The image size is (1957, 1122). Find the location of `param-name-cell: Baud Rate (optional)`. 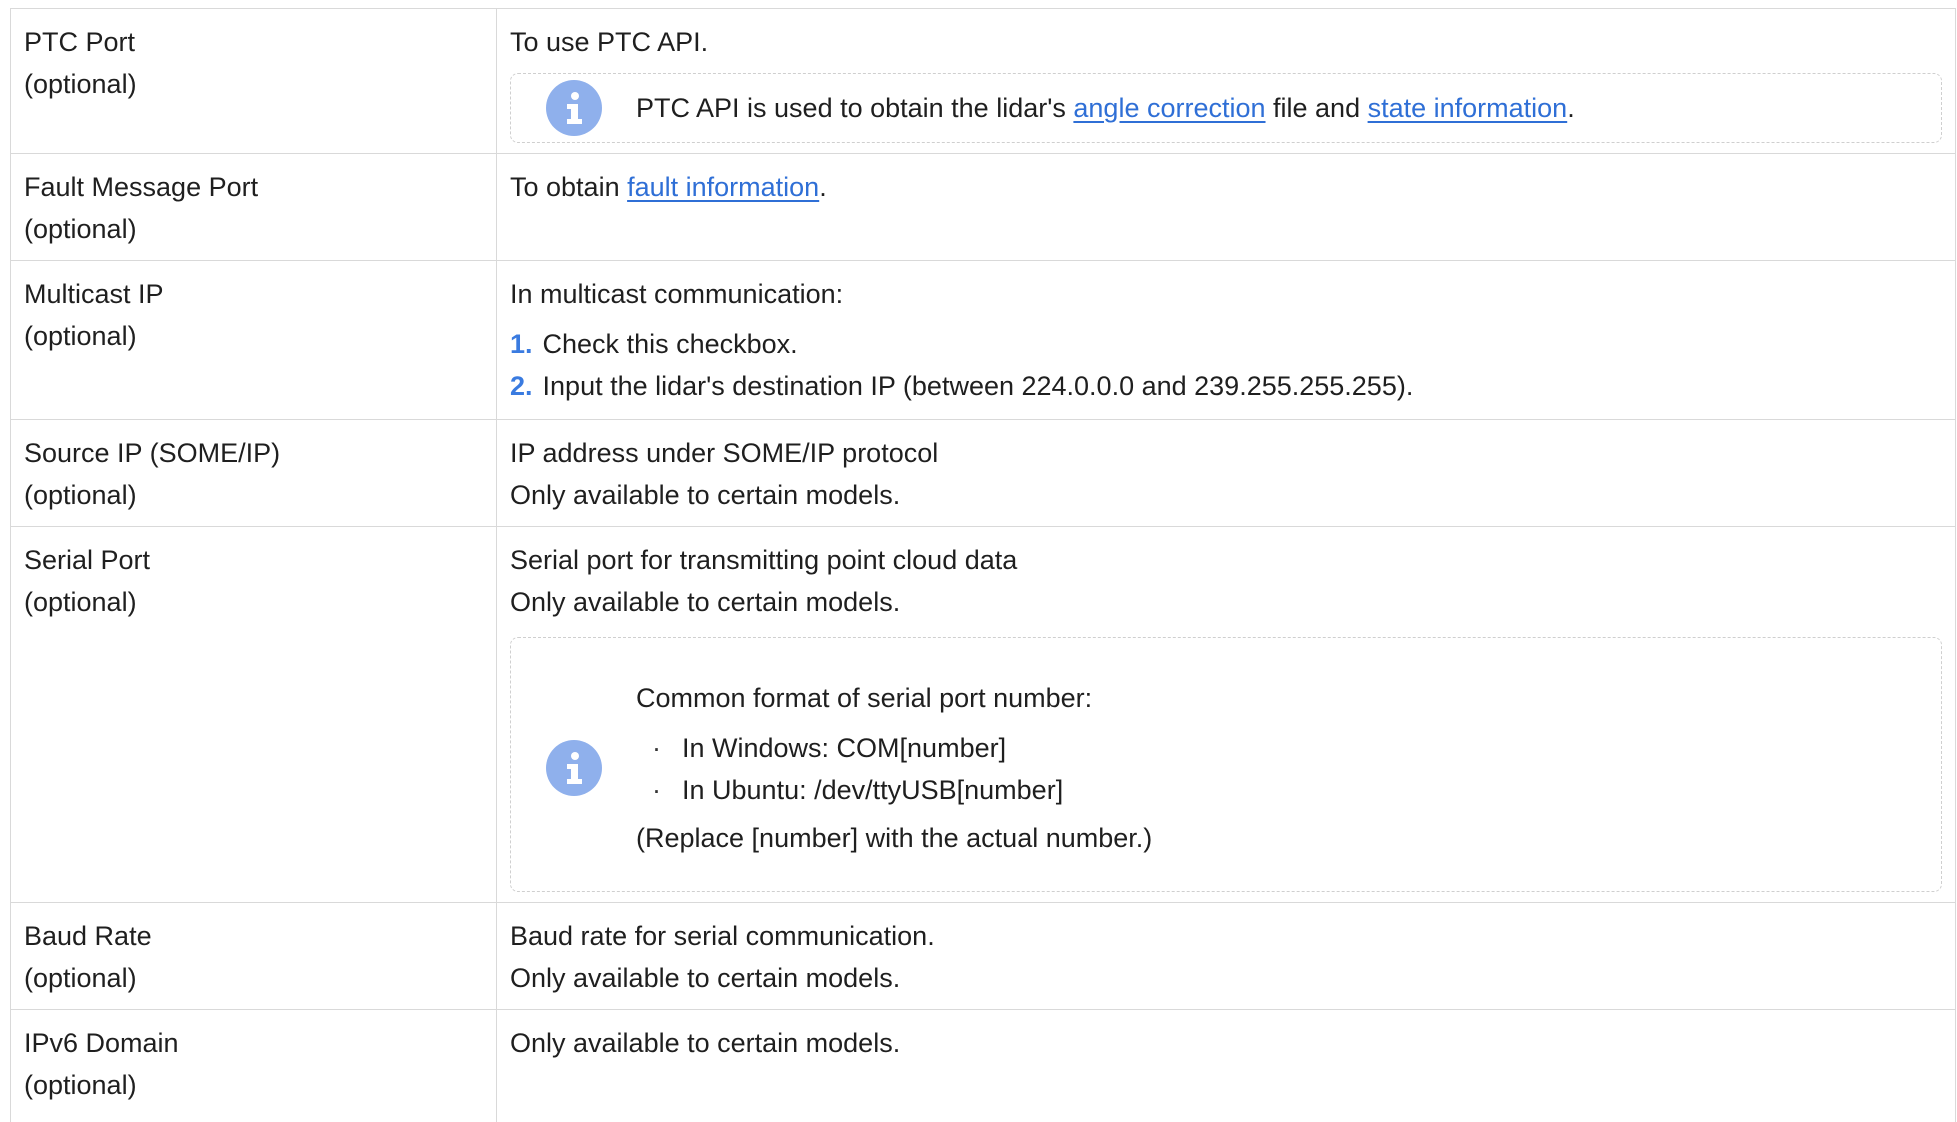

param-name-cell: Baud Rate (optional) is located at coordinates (254, 956).